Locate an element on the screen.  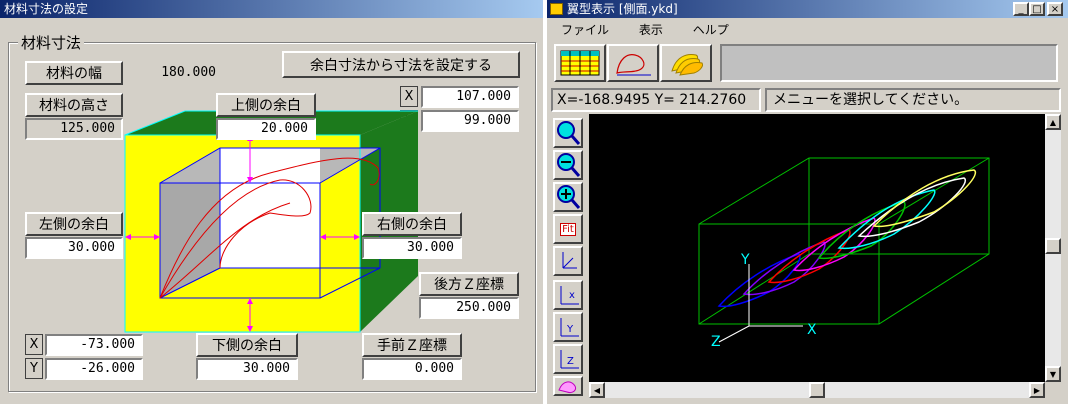
z-axis-icon: Z is located at coordinates (569, 359).